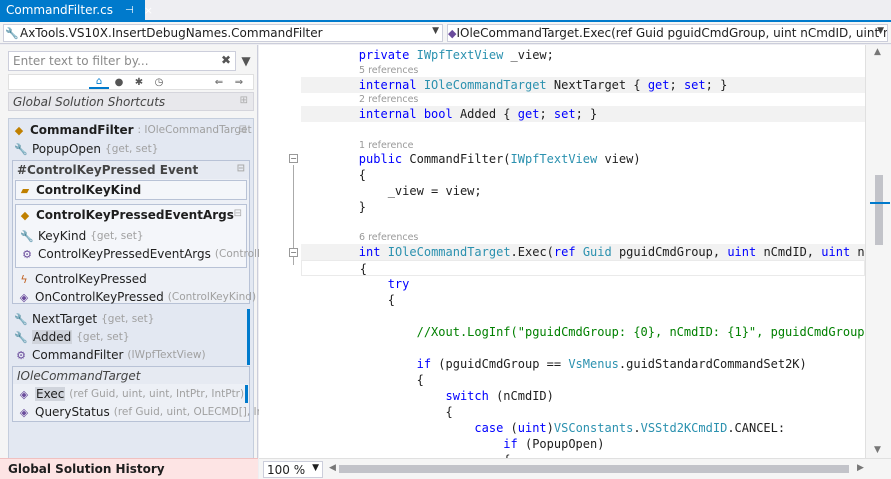 Image resolution: width=891 pixels, height=479 pixels. Describe the element at coordinates (25, 190) in the screenshot. I see `enum-icon: ▰` at that location.